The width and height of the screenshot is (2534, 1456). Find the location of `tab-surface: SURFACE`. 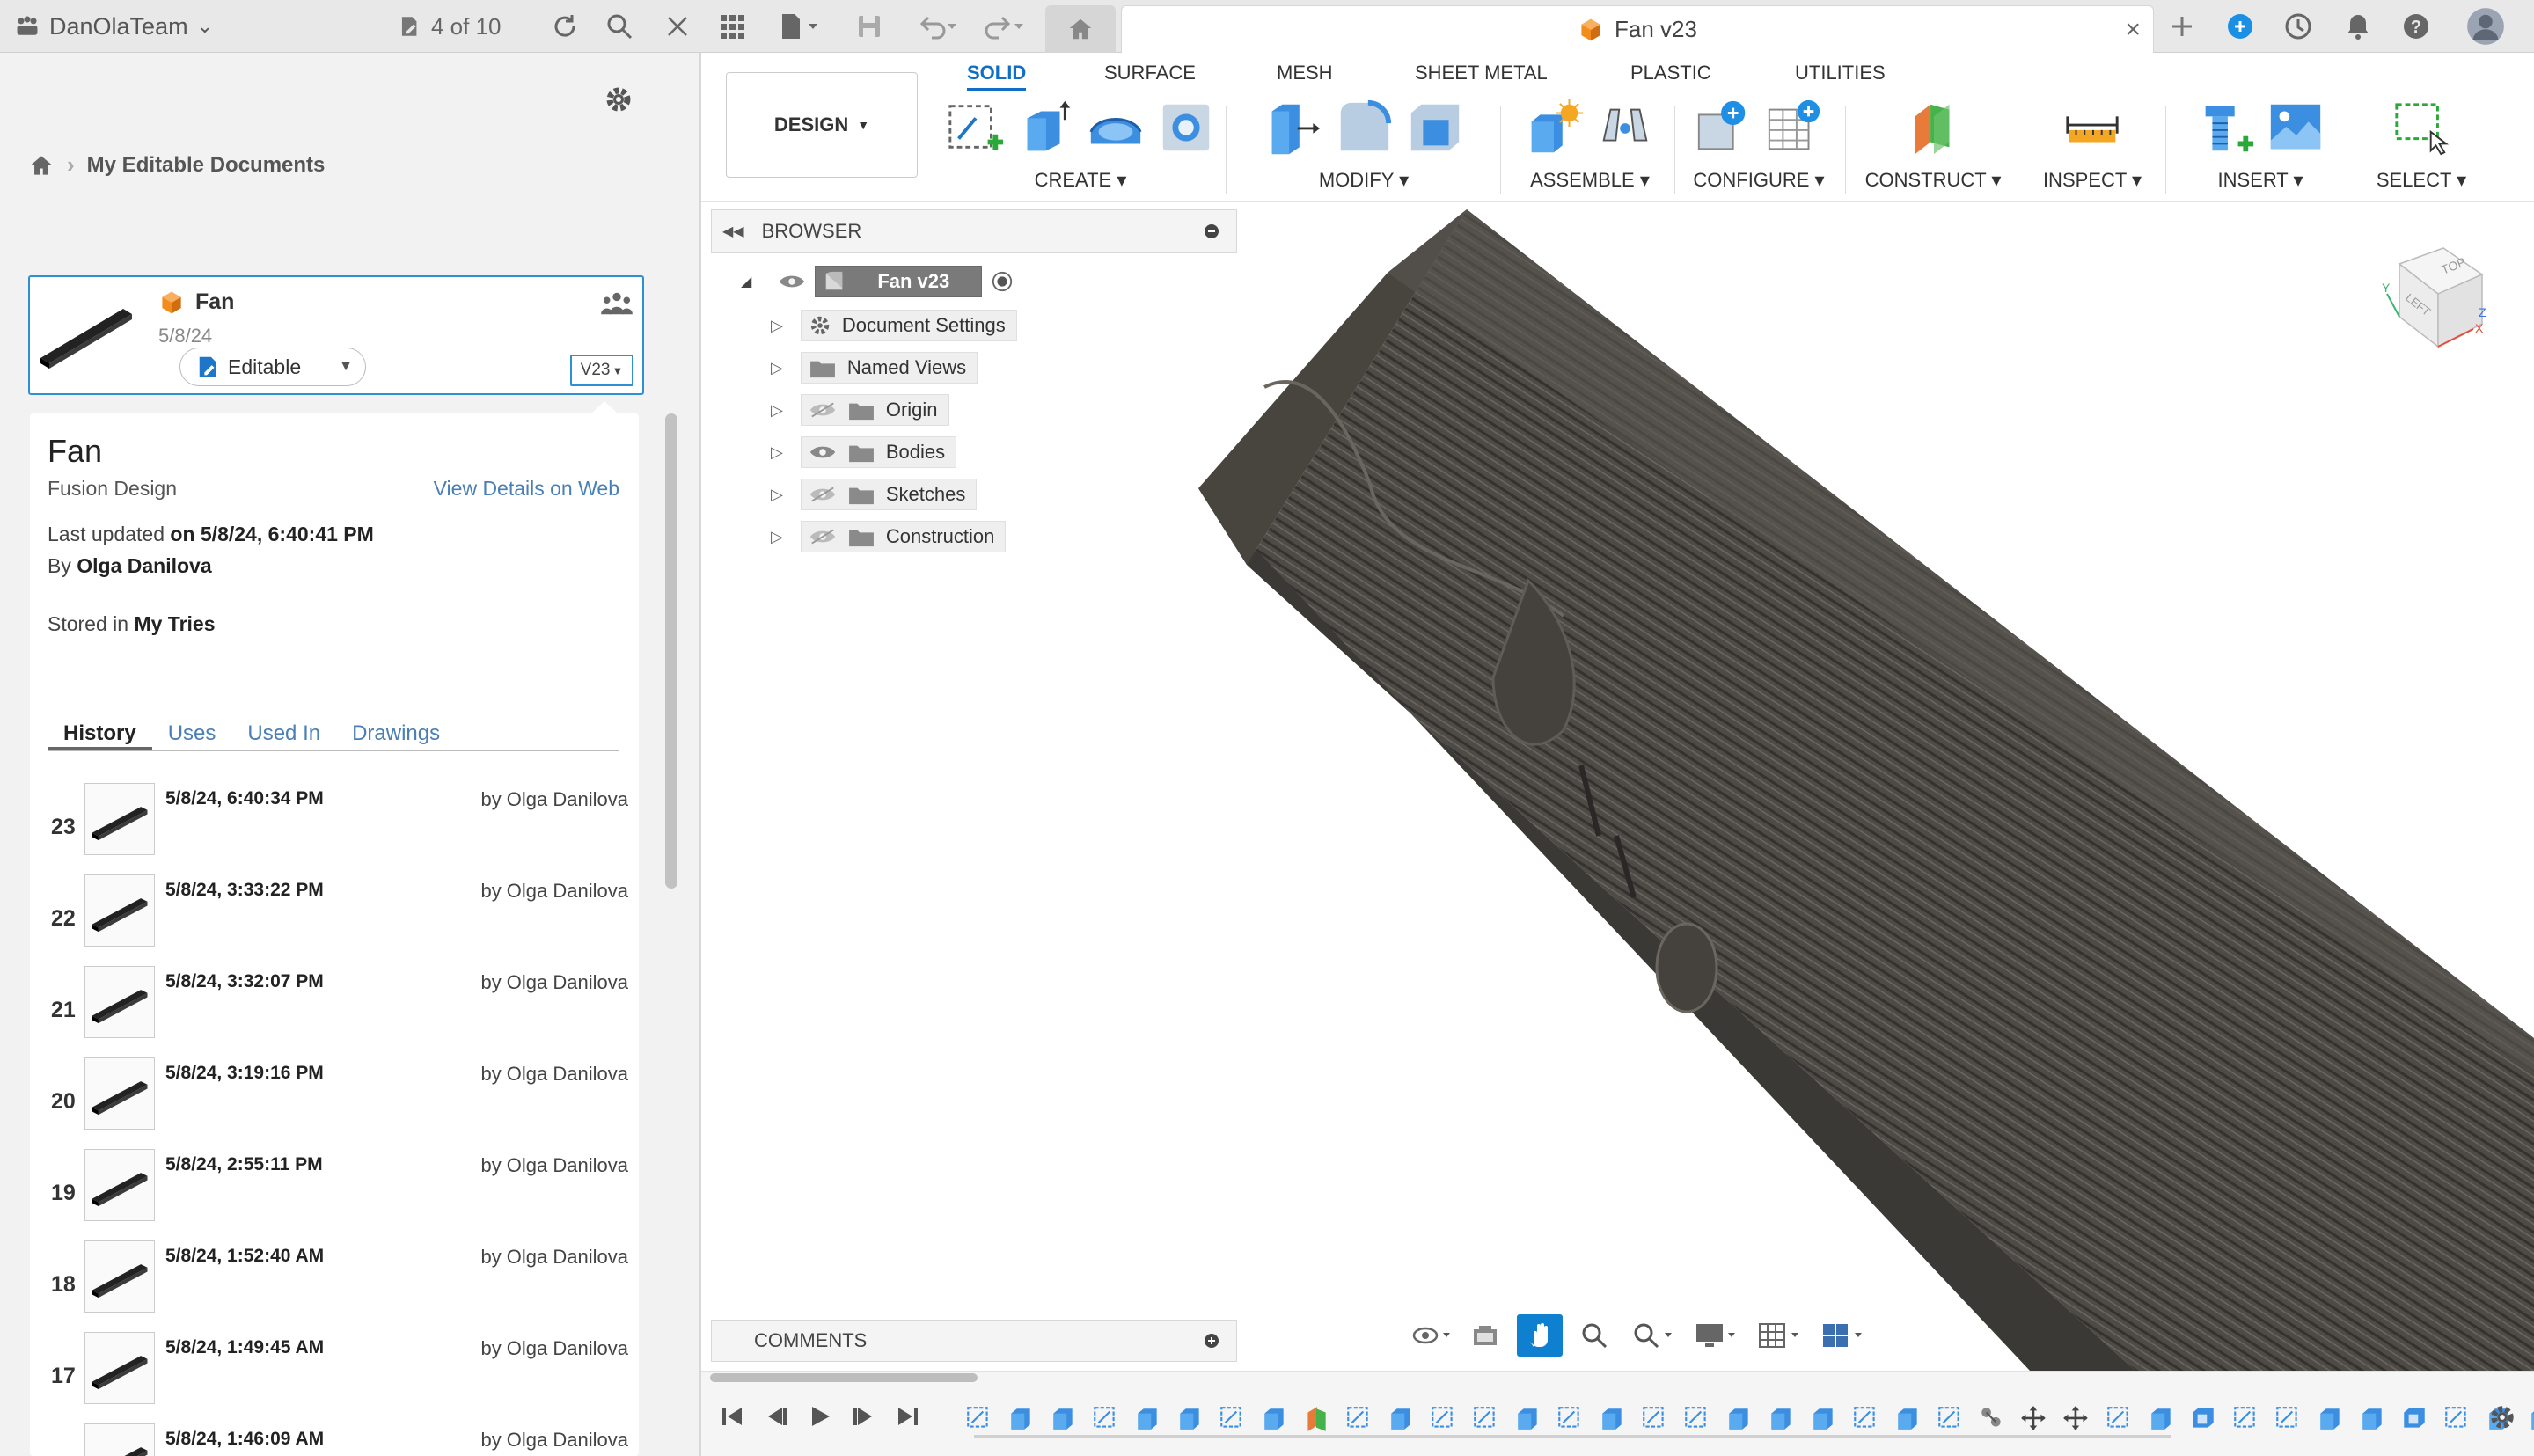

tab-surface: SURFACE is located at coordinates (1150, 73).